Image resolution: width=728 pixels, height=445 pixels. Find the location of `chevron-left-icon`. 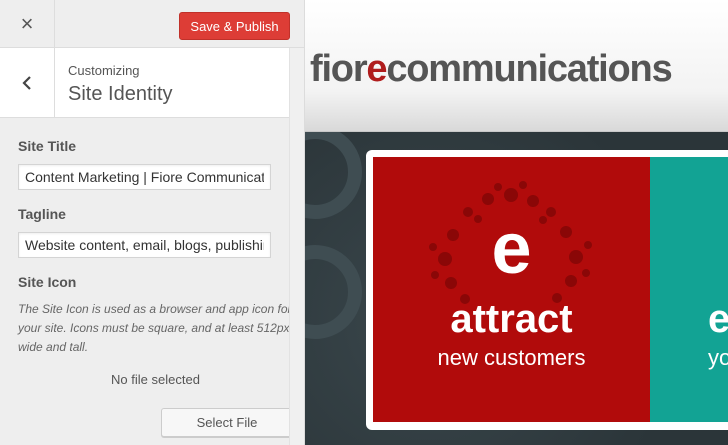

chevron-left-icon is located at coordinates (26, 83).